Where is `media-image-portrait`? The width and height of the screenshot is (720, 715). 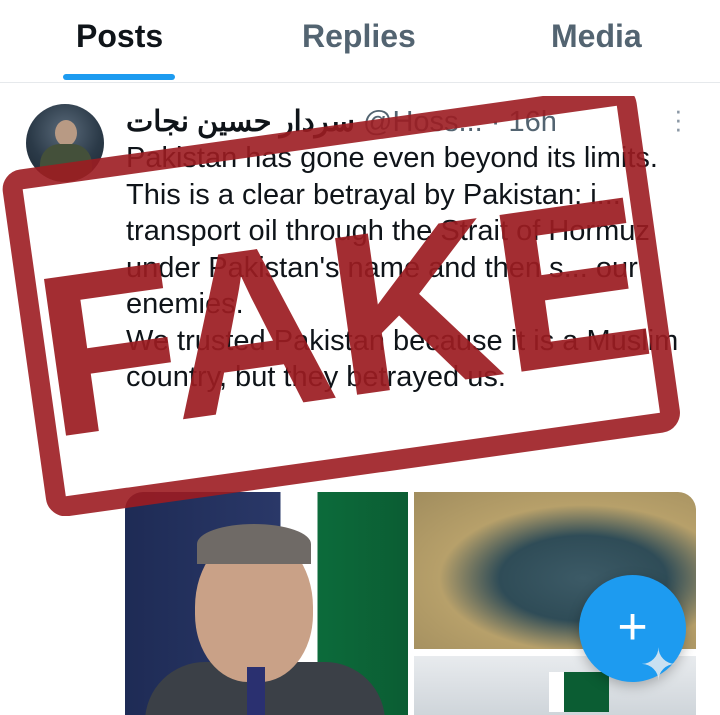
media-image-portrait is located at coordinates (266, 603).